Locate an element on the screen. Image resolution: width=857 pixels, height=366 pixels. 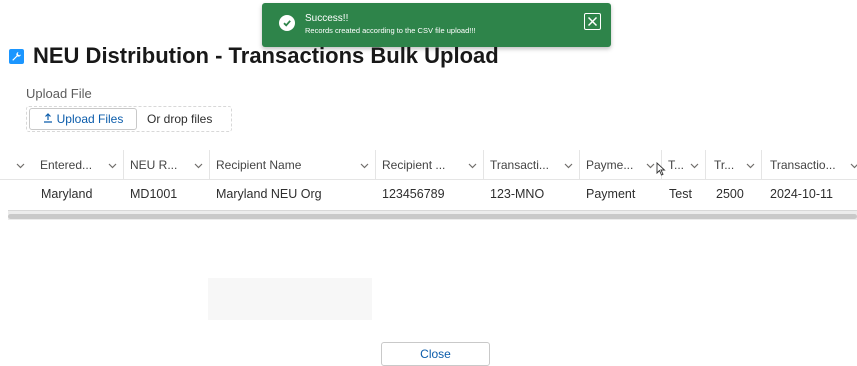
table-cell: Maryland is located at coordinates (67, 194).